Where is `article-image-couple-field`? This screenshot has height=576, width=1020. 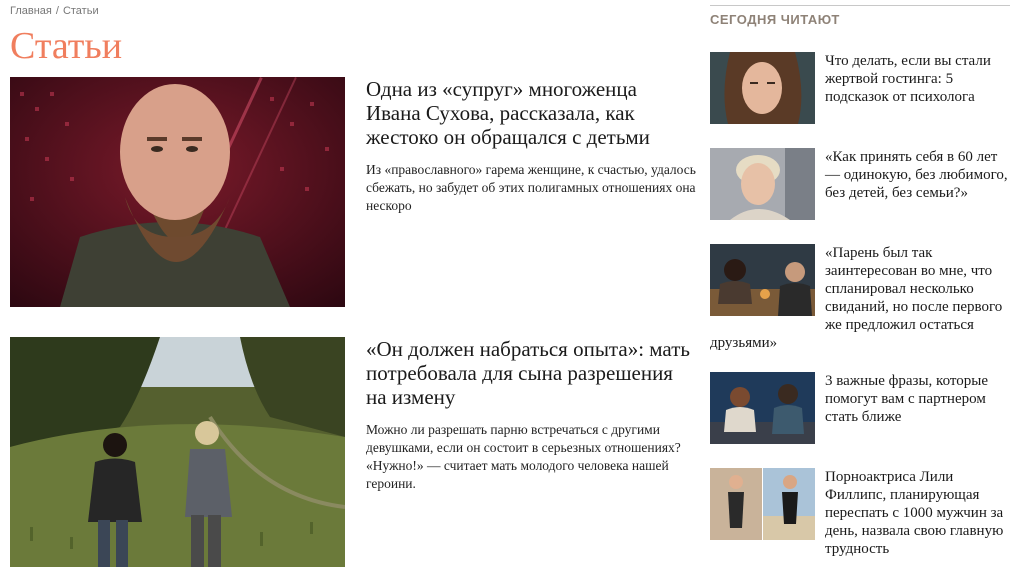 article-image-couple-field is located at coordinates (177, 452).